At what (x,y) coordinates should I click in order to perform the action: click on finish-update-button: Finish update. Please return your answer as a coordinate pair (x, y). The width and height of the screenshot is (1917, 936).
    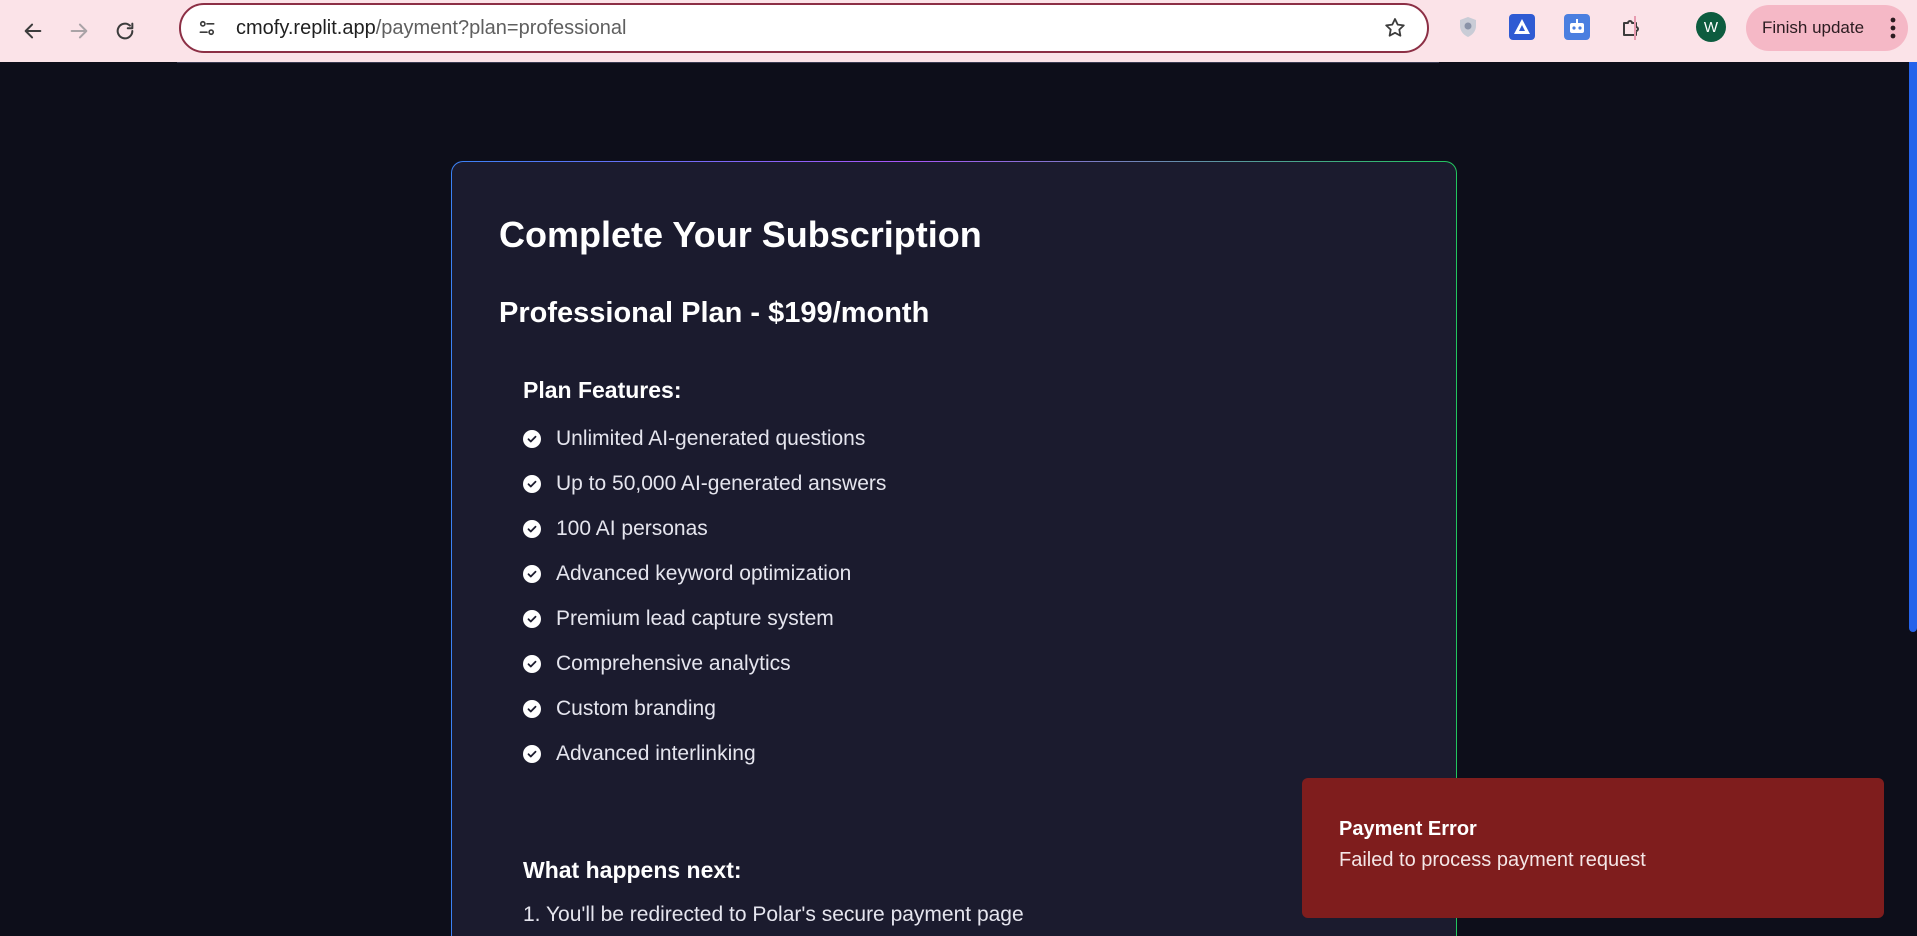
    Looking at the image, I should click on (1827, 28).